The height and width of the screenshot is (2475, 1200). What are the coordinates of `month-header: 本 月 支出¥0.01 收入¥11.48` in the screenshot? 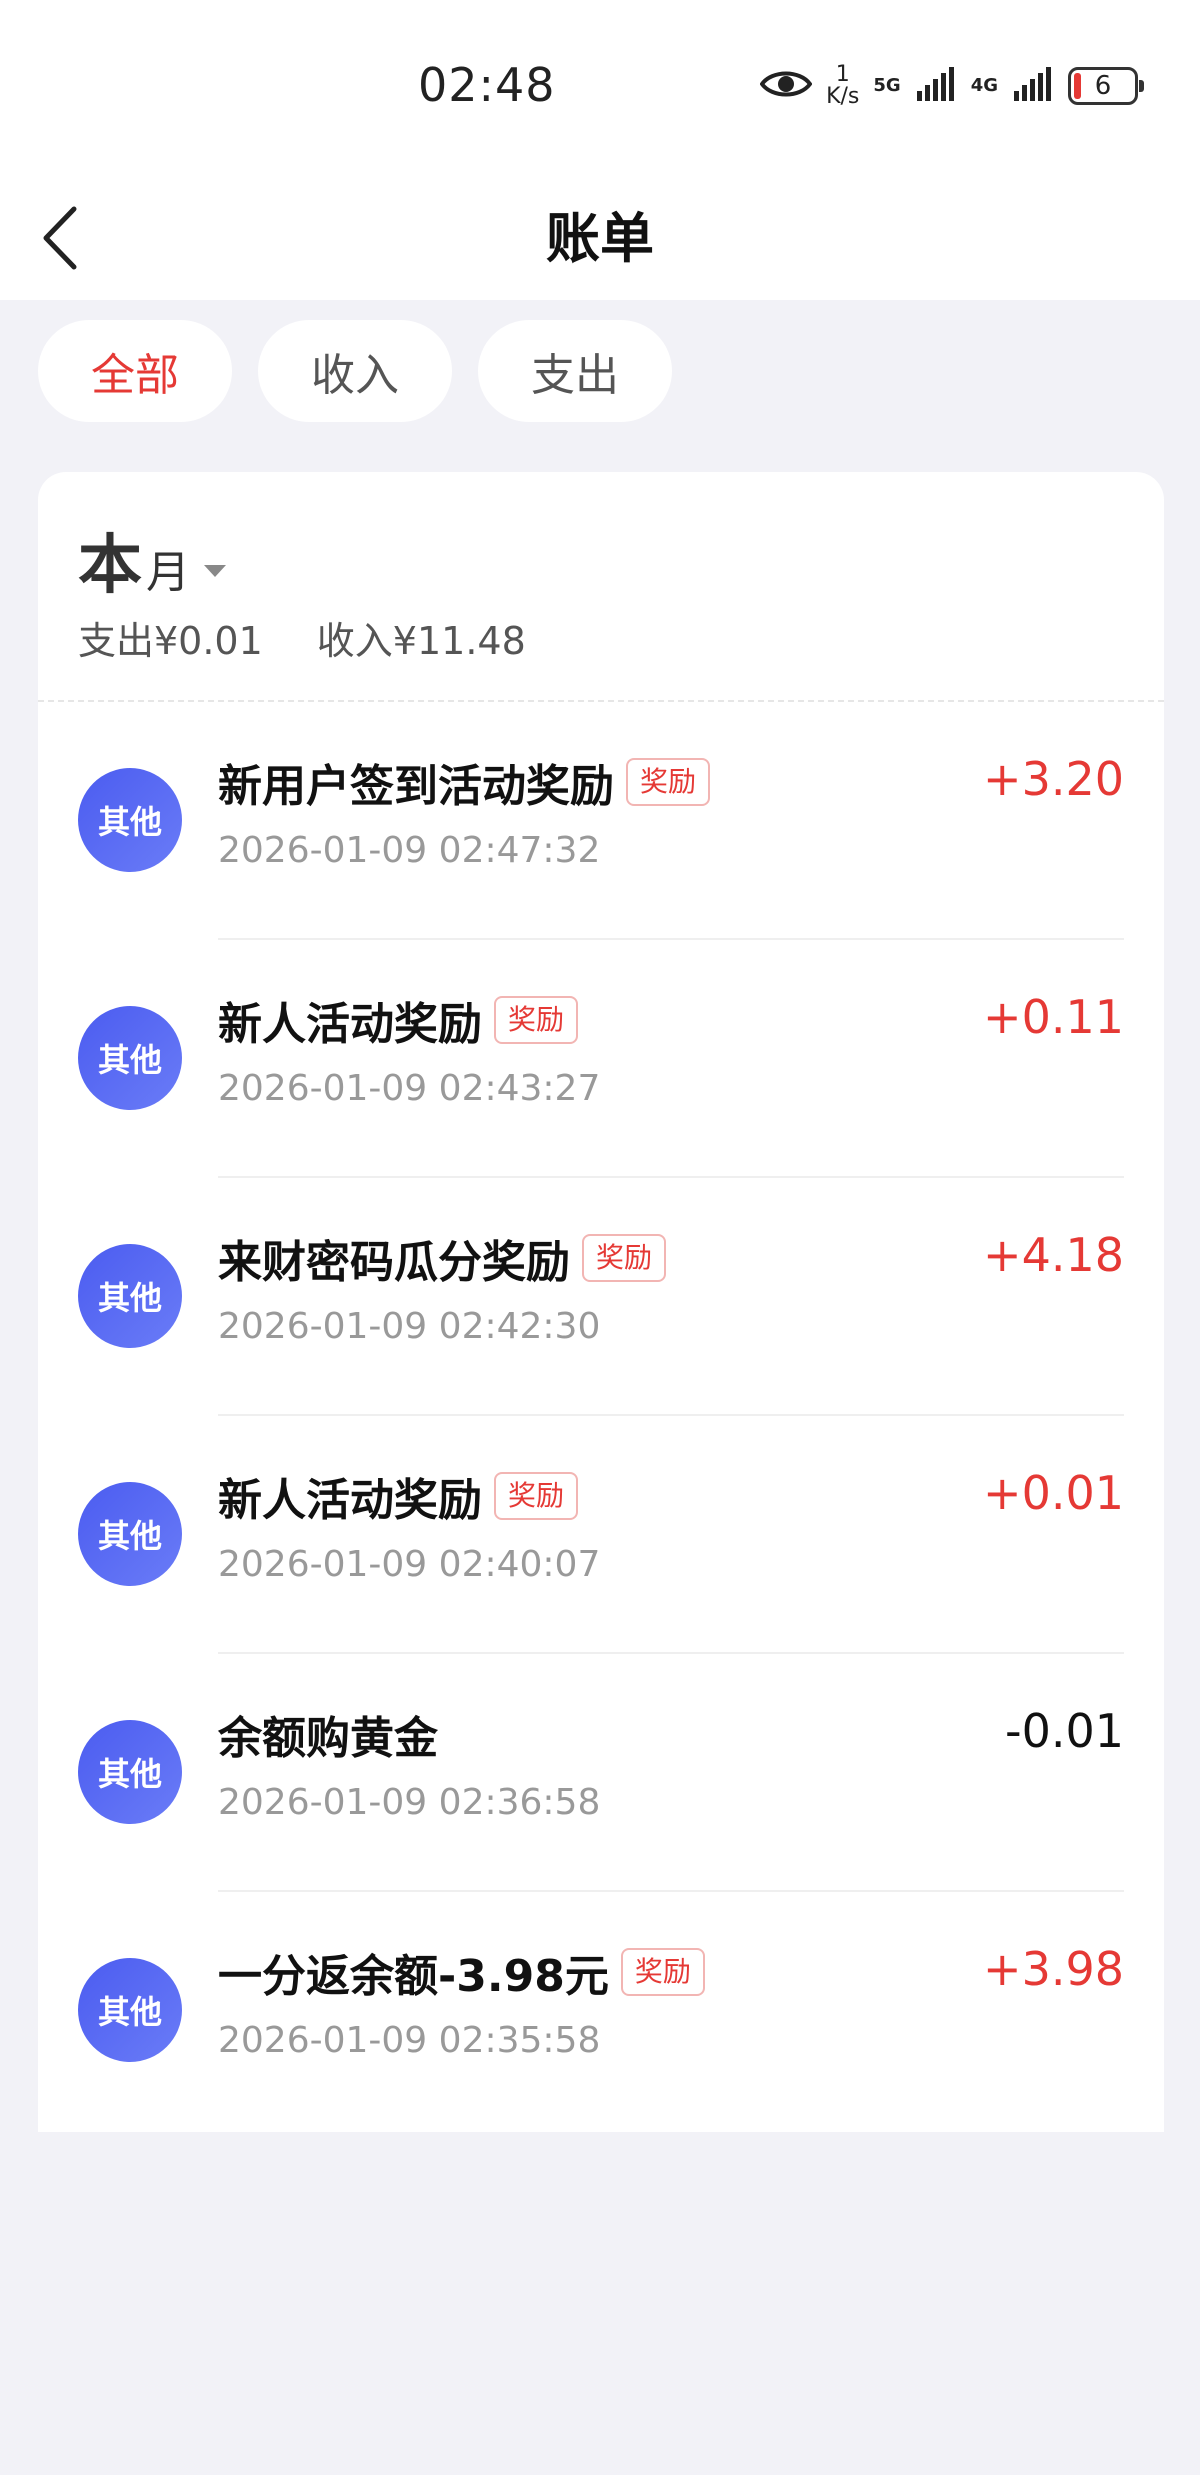 It's located at (601, 587).